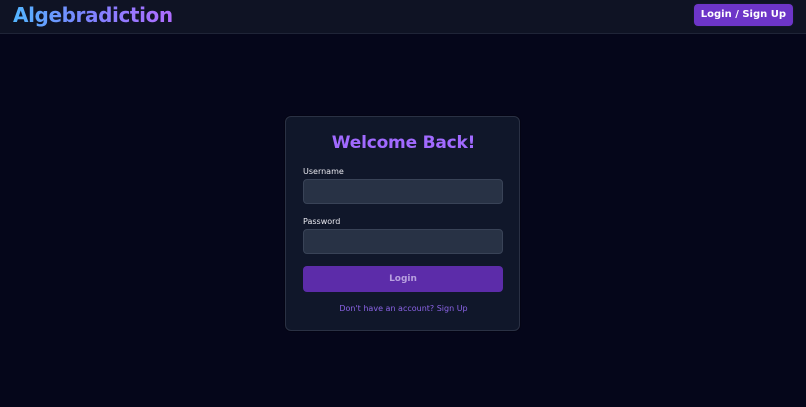 Image resolution: width=806 pixels, height=407 pixels. I want to click on username-label: Username, so click(323, 171).